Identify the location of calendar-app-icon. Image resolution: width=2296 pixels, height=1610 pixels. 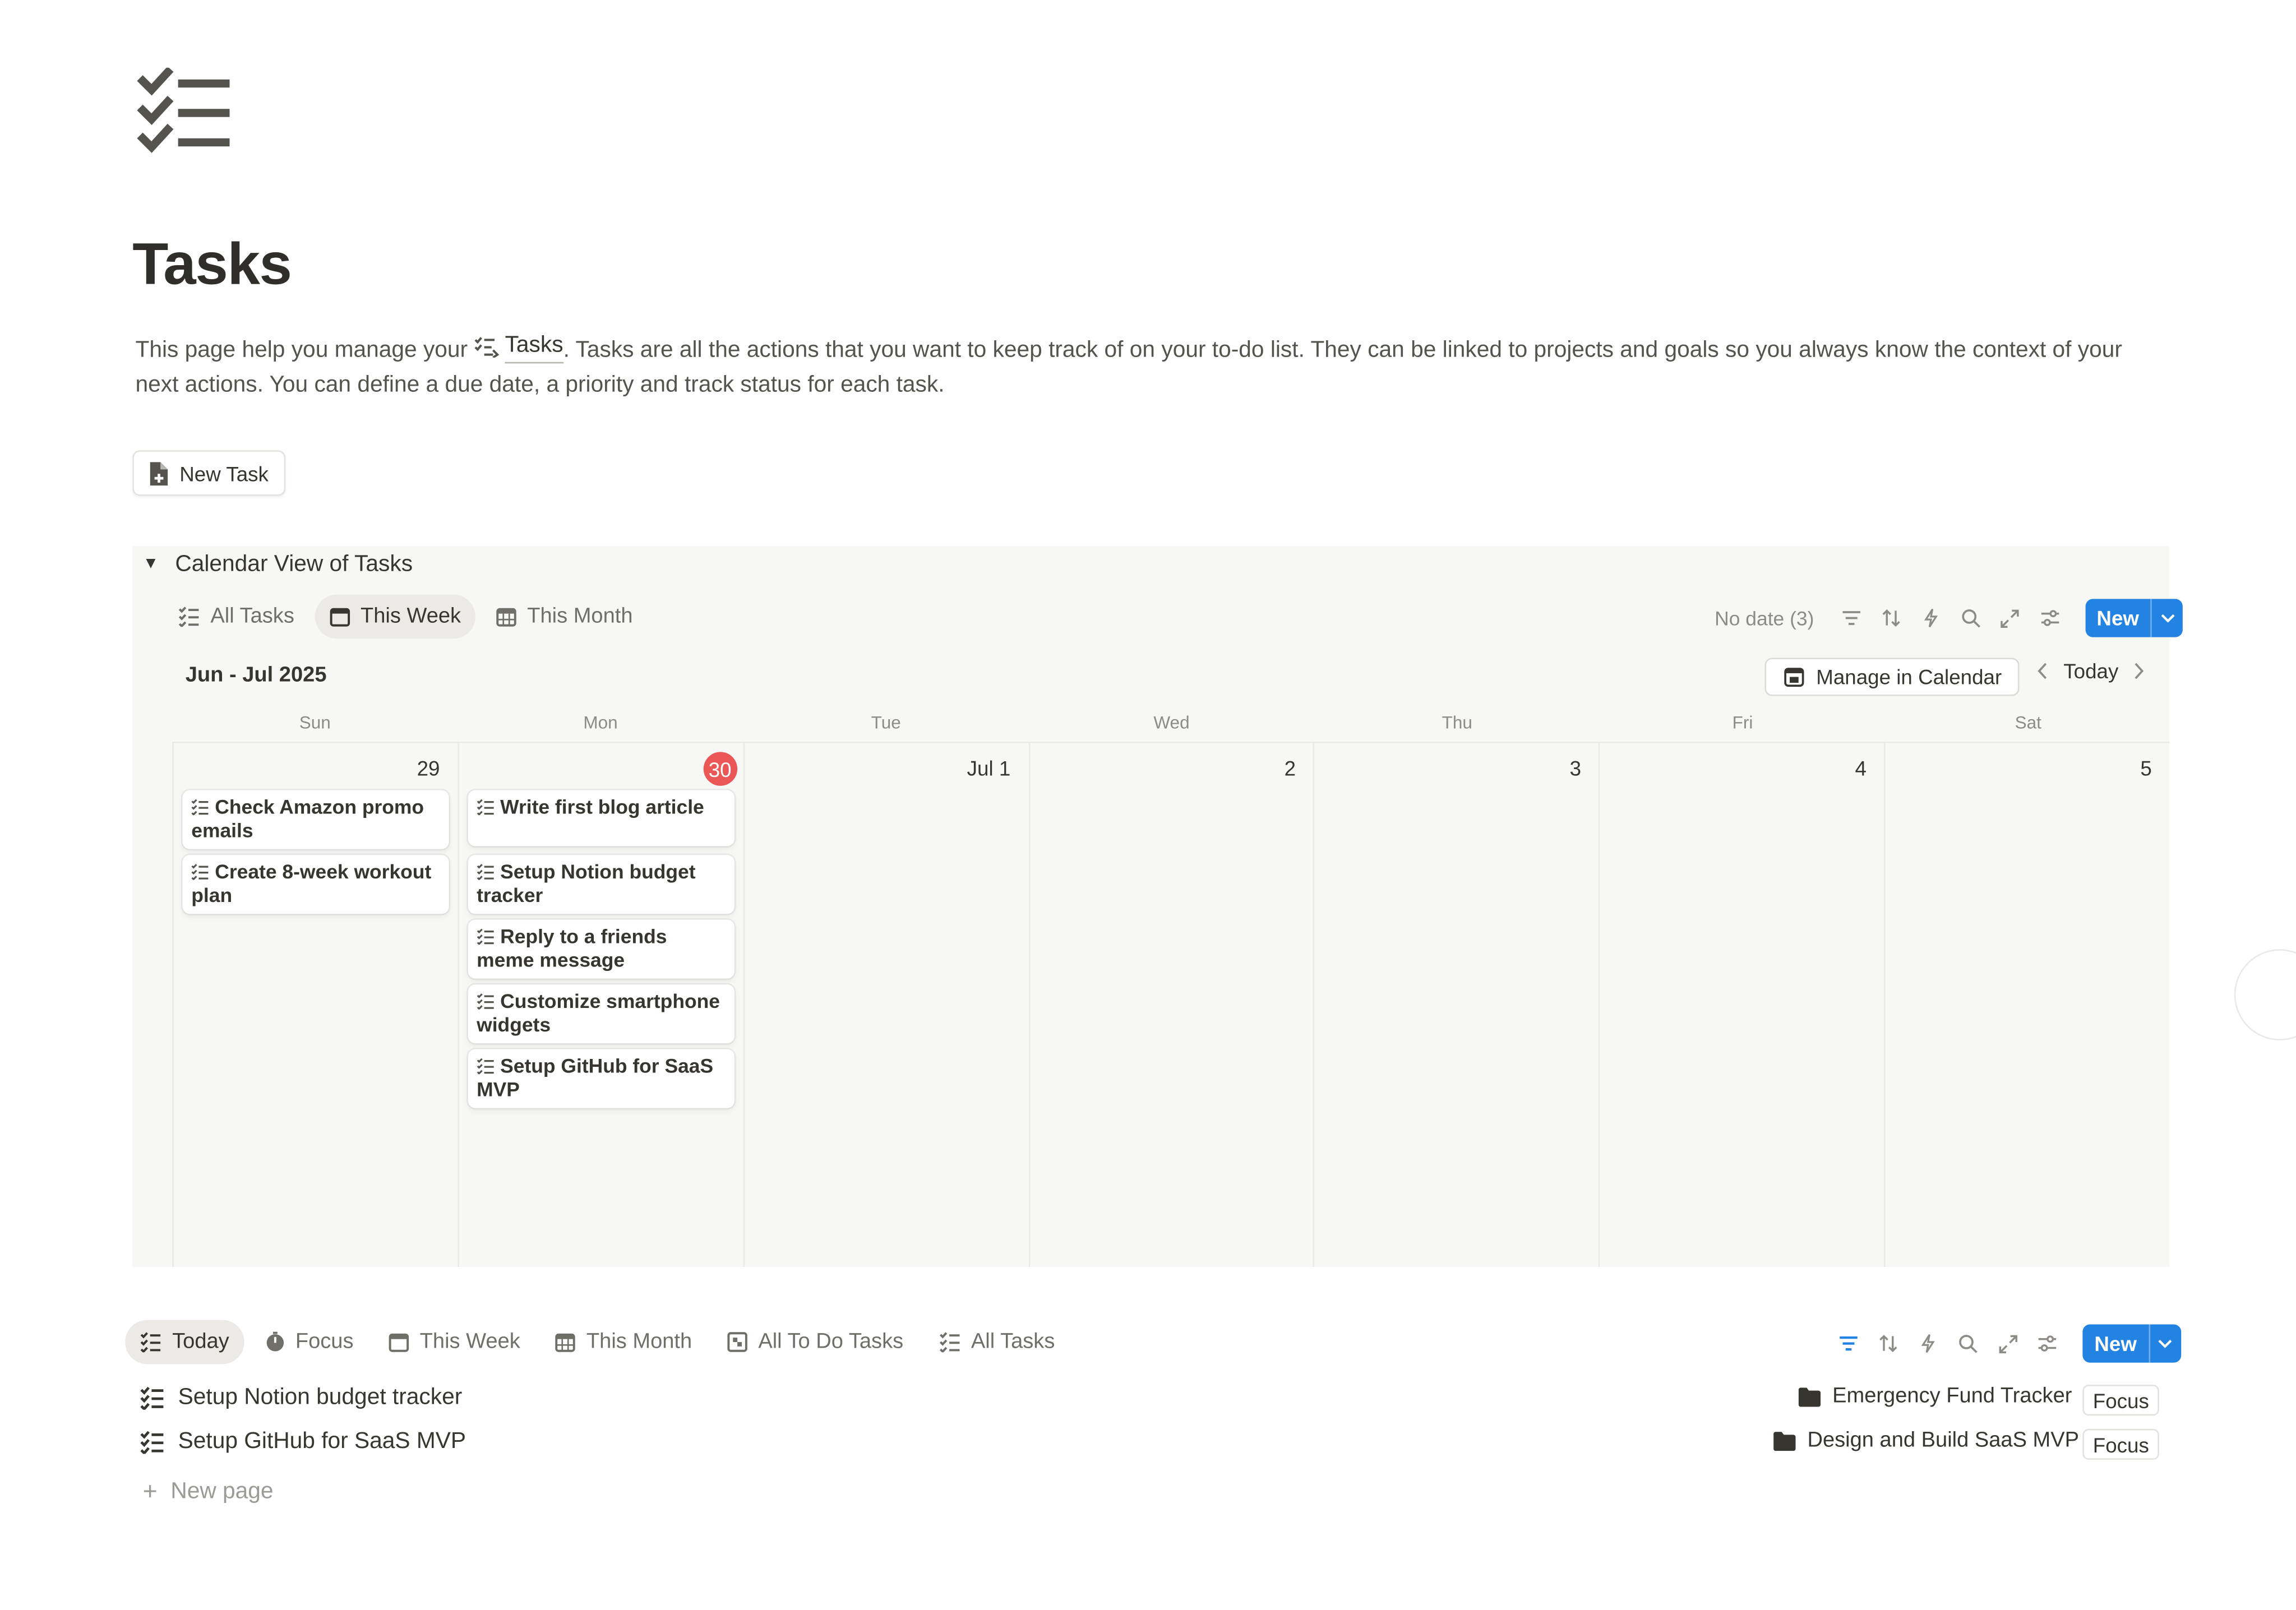
(1794, 677).